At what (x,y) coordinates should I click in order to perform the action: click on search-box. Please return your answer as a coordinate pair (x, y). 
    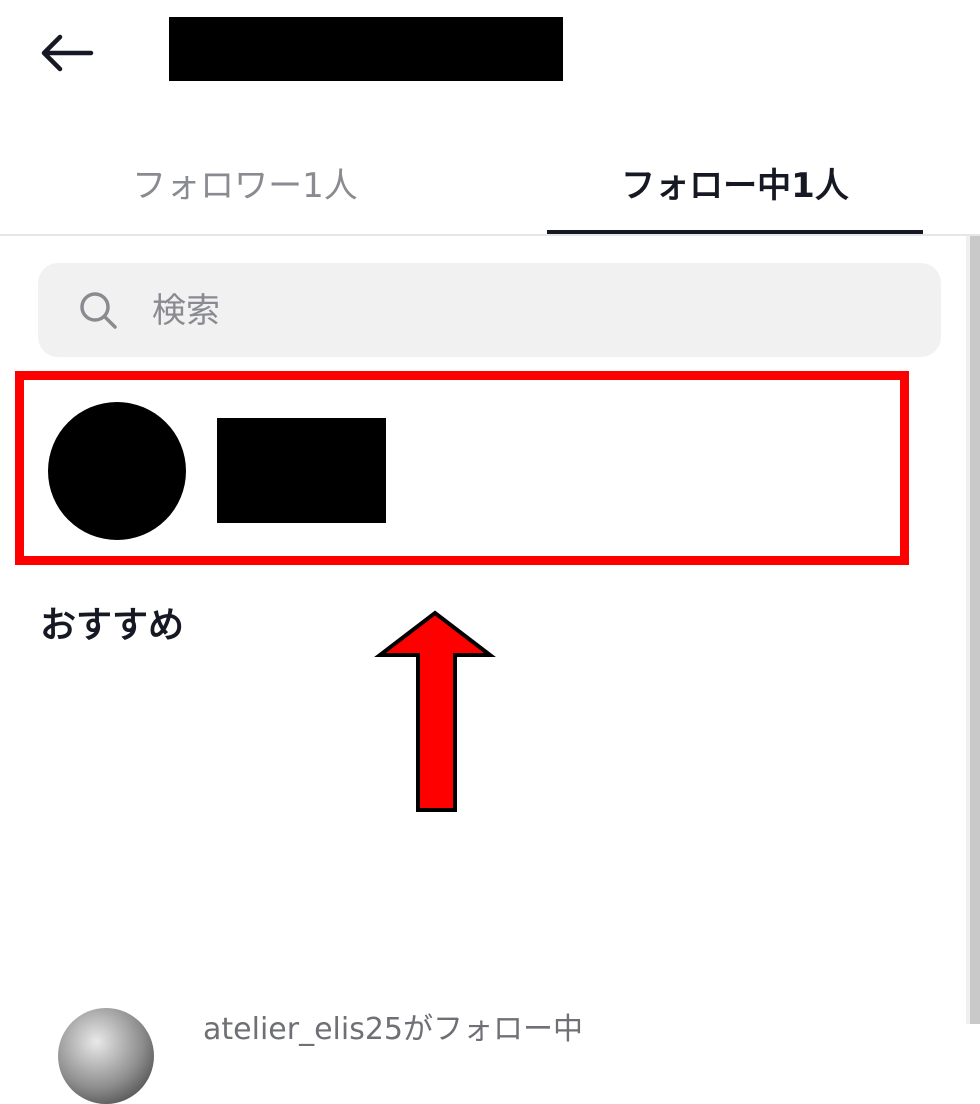
    Looking at the image, I should click on (489, 310).